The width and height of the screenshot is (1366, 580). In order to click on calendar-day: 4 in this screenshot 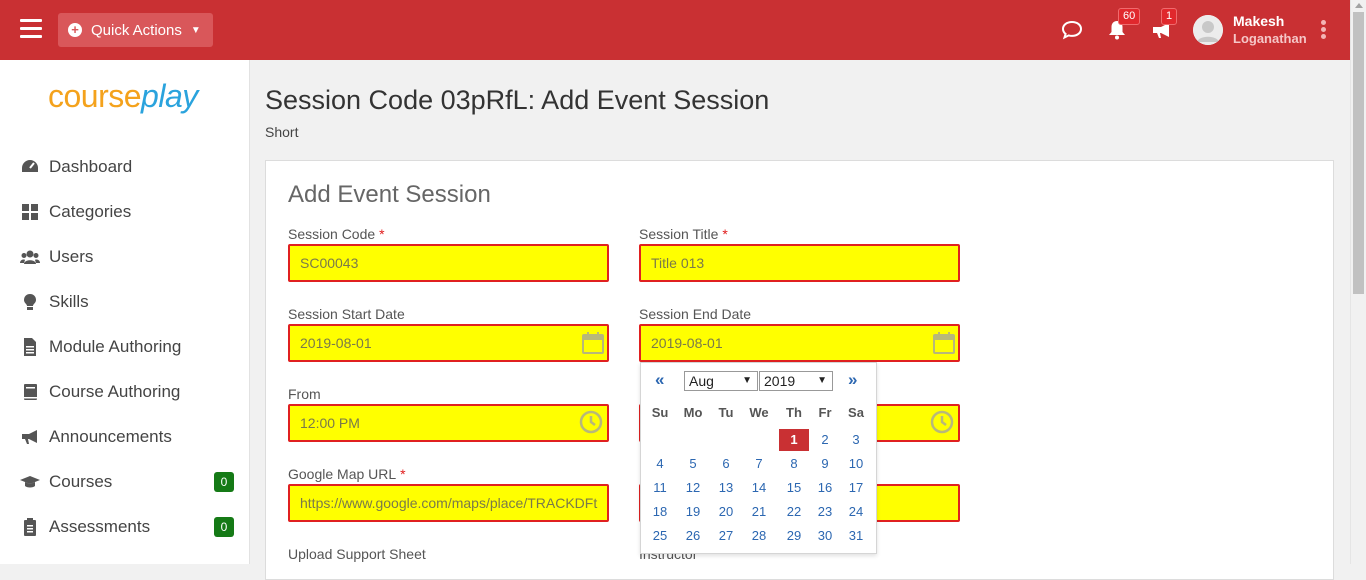, I will do `click(660, 464)`.